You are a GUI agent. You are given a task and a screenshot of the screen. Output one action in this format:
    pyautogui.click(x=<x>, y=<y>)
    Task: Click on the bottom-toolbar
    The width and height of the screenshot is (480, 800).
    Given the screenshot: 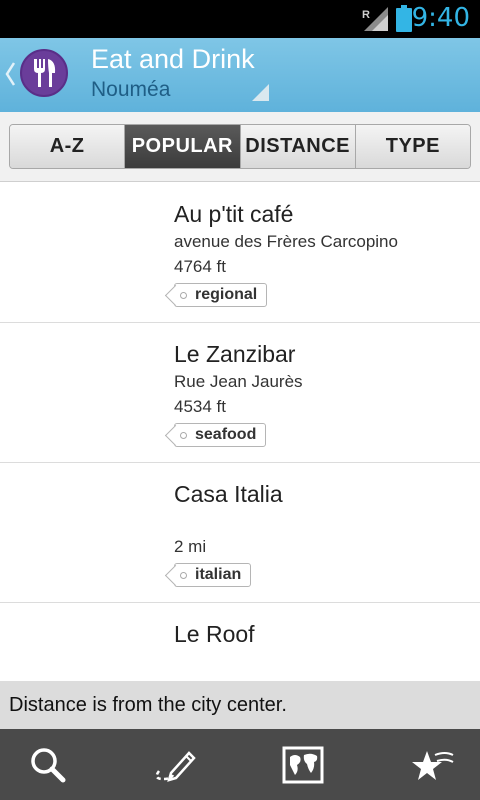 What is the action you would take?
    pyautogui.click(x=240, y=764)
    